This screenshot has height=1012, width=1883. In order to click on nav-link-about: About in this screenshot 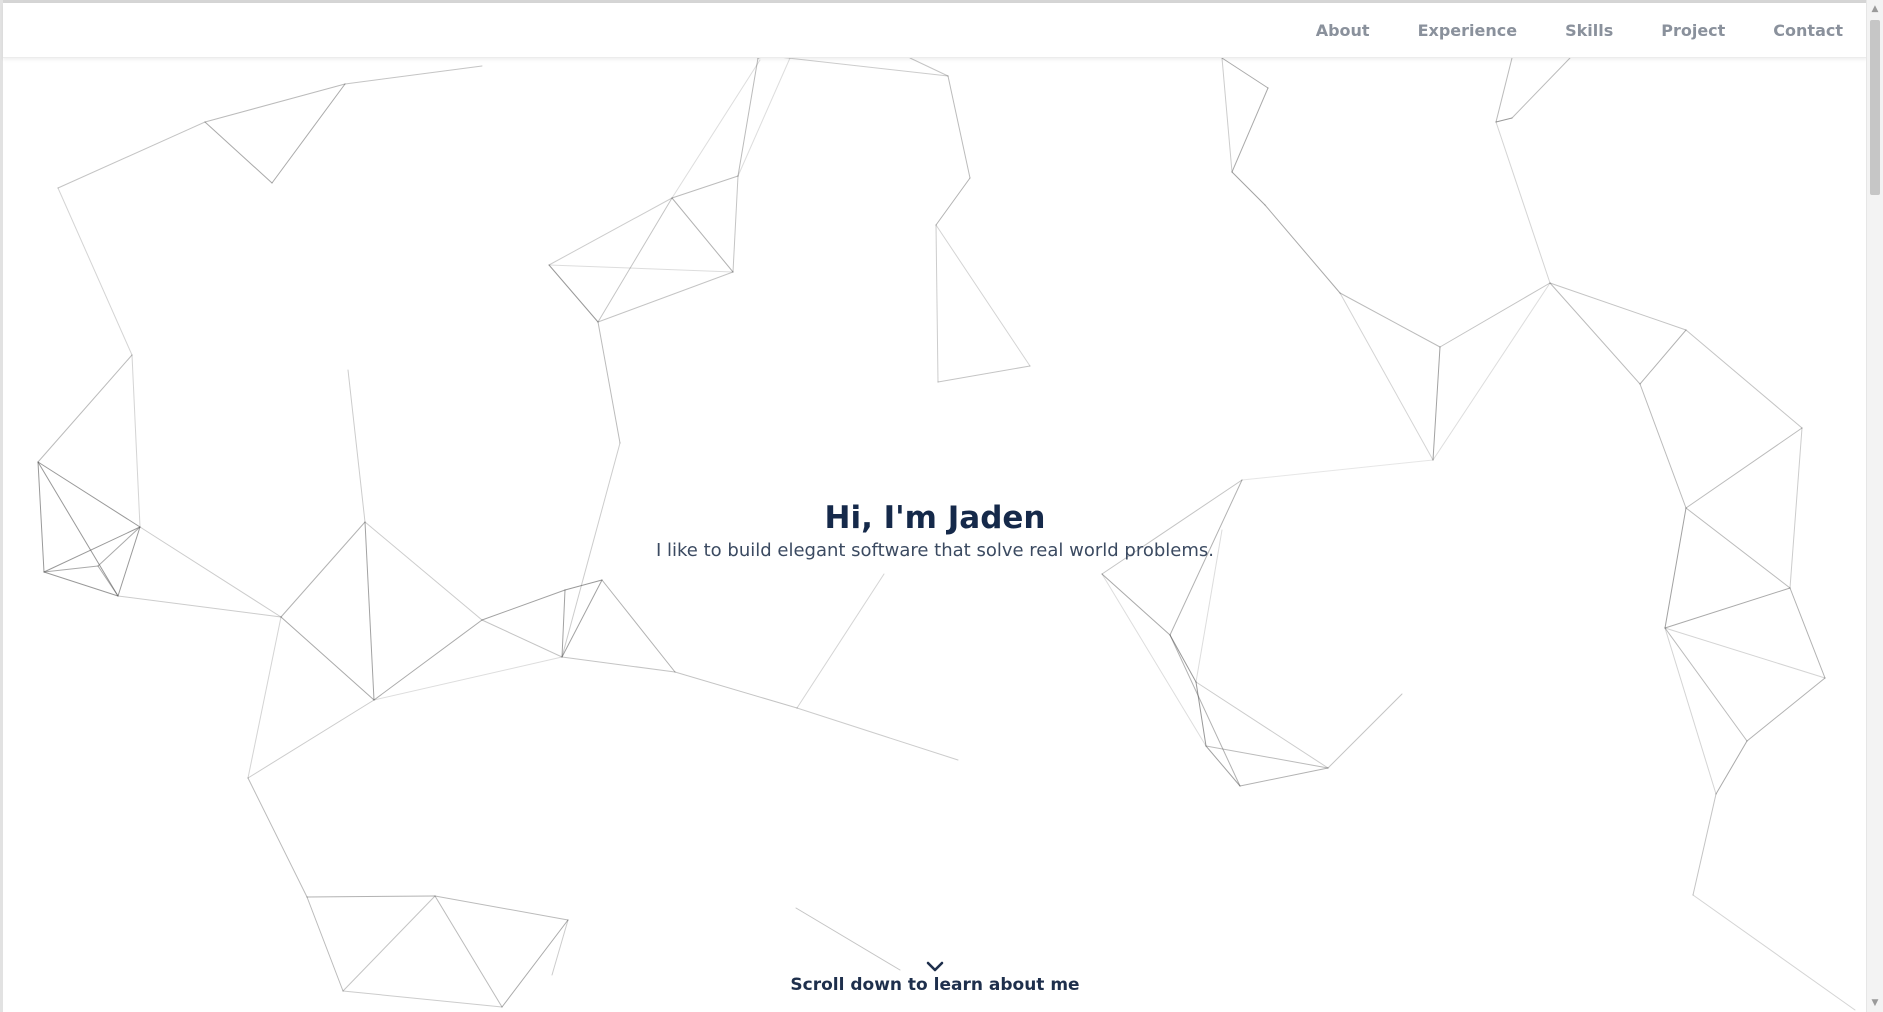, I will do `click(1343, 30)`.